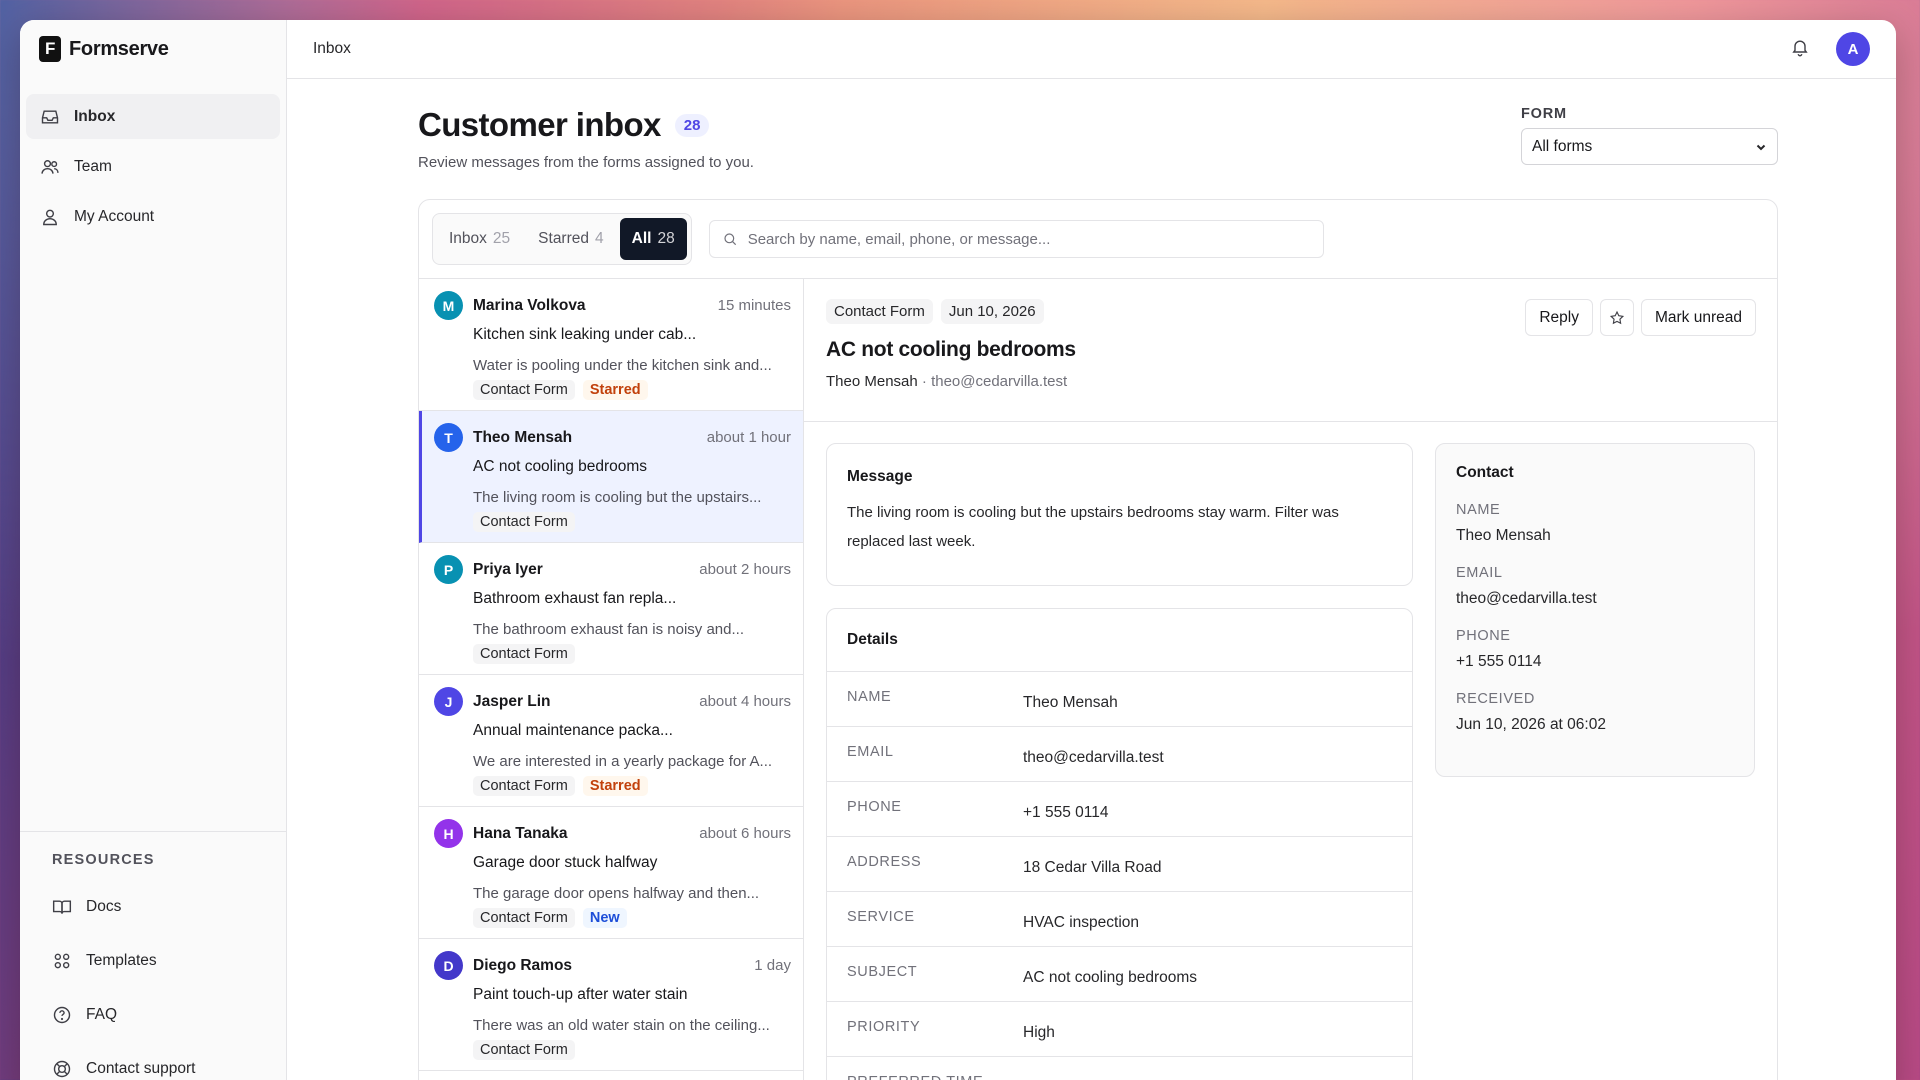  Describe the element at coordinates (448, 833) in the screenshot. I see `sender-avatar: H` at that location.